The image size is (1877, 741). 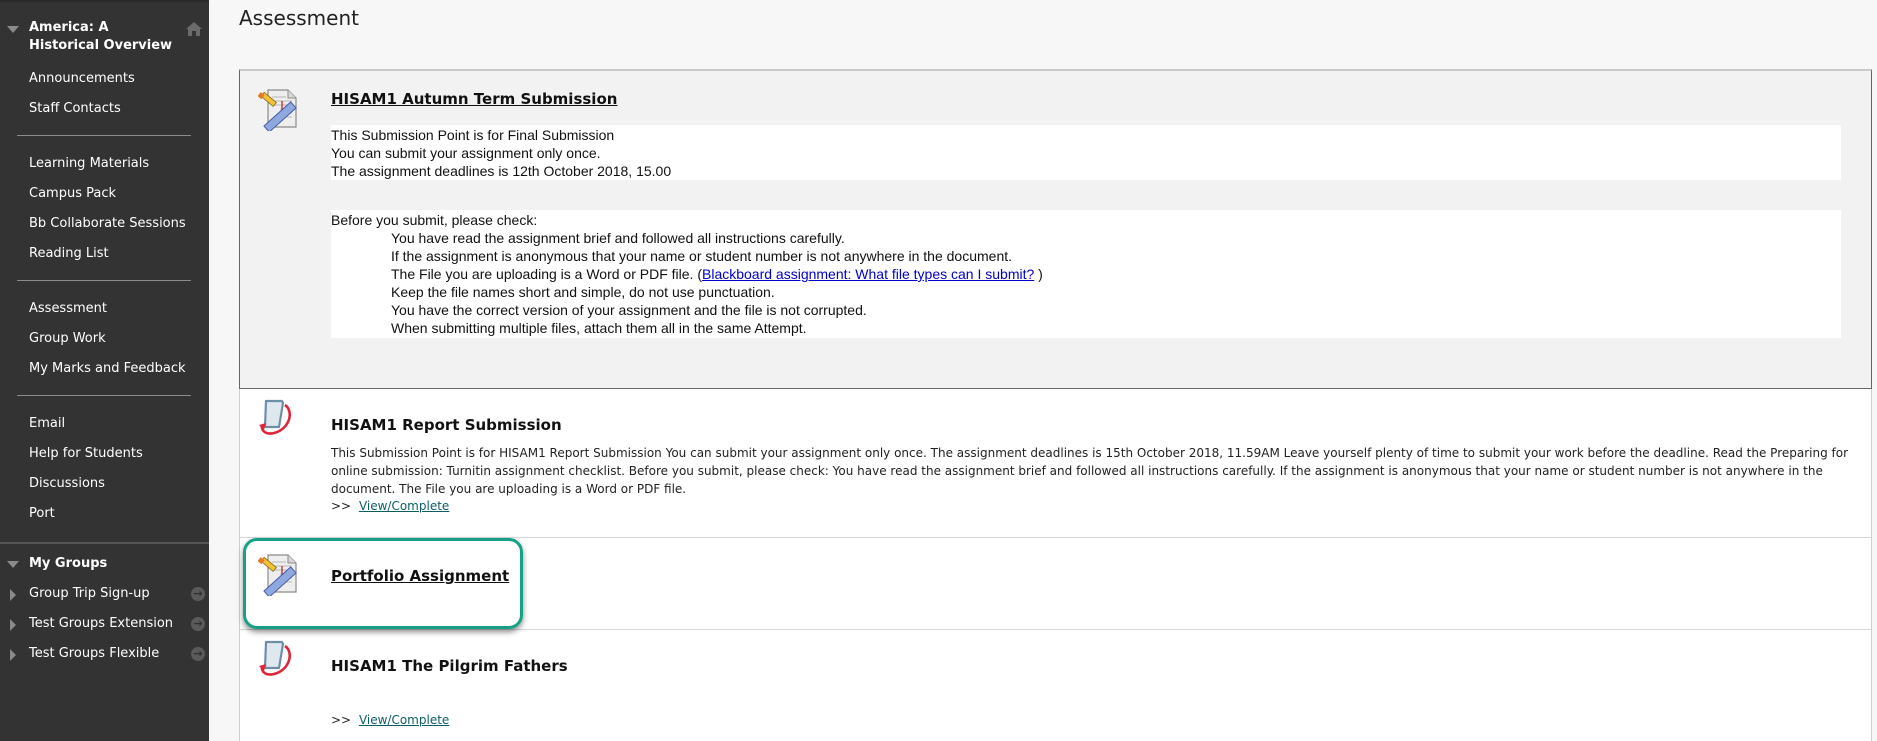 I want to click on group-item-label: Test Groups Extension, so click(x=101, y=624).